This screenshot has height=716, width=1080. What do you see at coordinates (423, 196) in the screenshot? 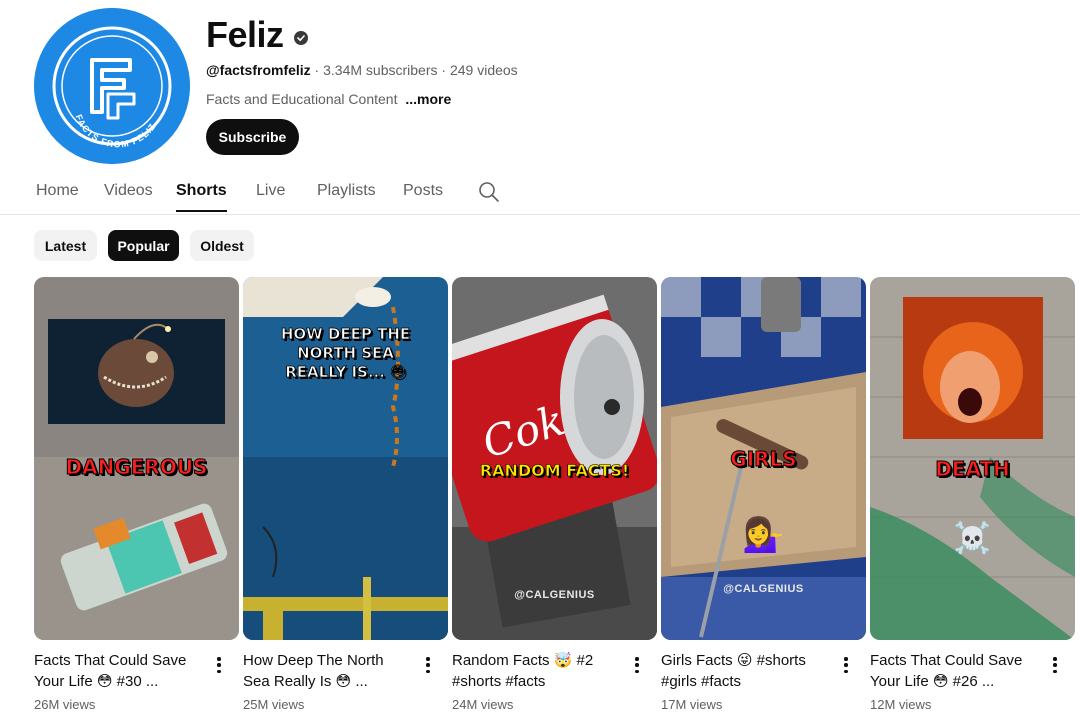
I see `tab-posts: Posts` at bounding box center [423, 196].